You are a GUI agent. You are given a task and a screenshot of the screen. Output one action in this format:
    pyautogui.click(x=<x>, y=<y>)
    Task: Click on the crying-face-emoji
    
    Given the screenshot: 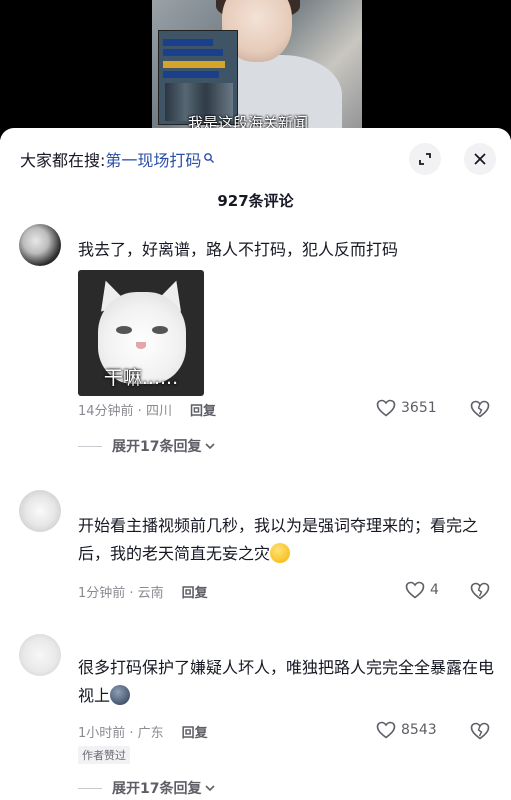 What is the action you would take?
    pyautogui.click(x=280, y=552)
    